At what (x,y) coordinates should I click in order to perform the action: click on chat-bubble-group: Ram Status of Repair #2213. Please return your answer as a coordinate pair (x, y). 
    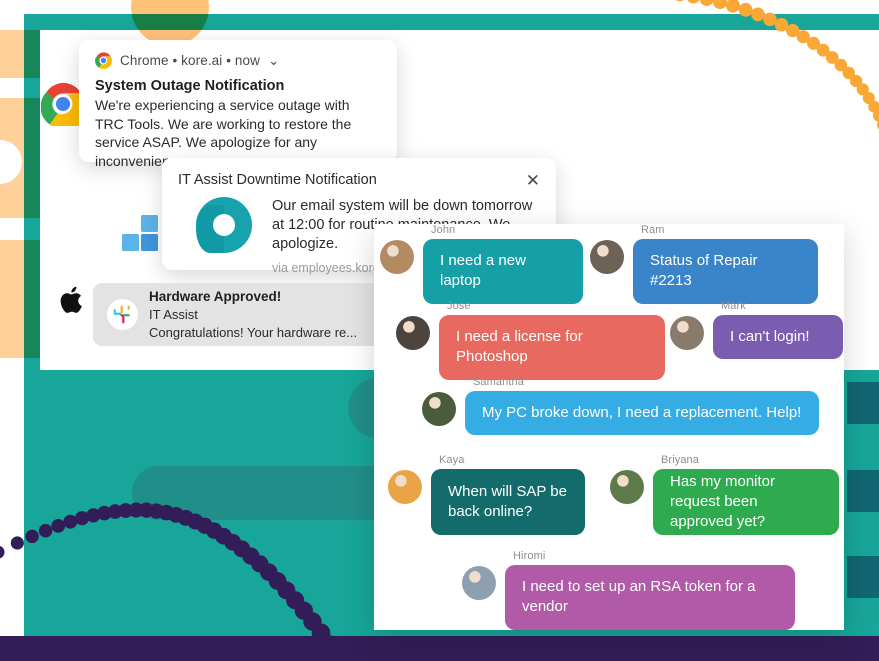
    Looking at the image, I should click on (725, 264).